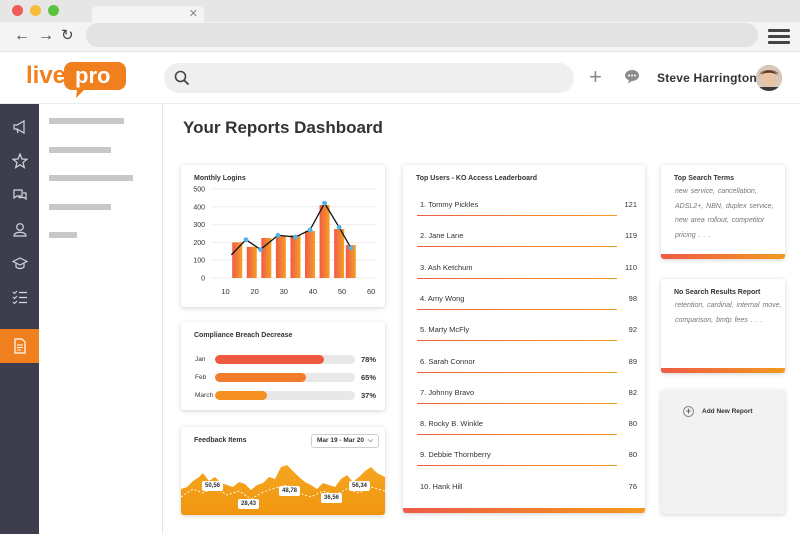  What do you see at coordinates (769, 78) in the screenshot?
I see `user-avatar` at bounding box center [769, 78].